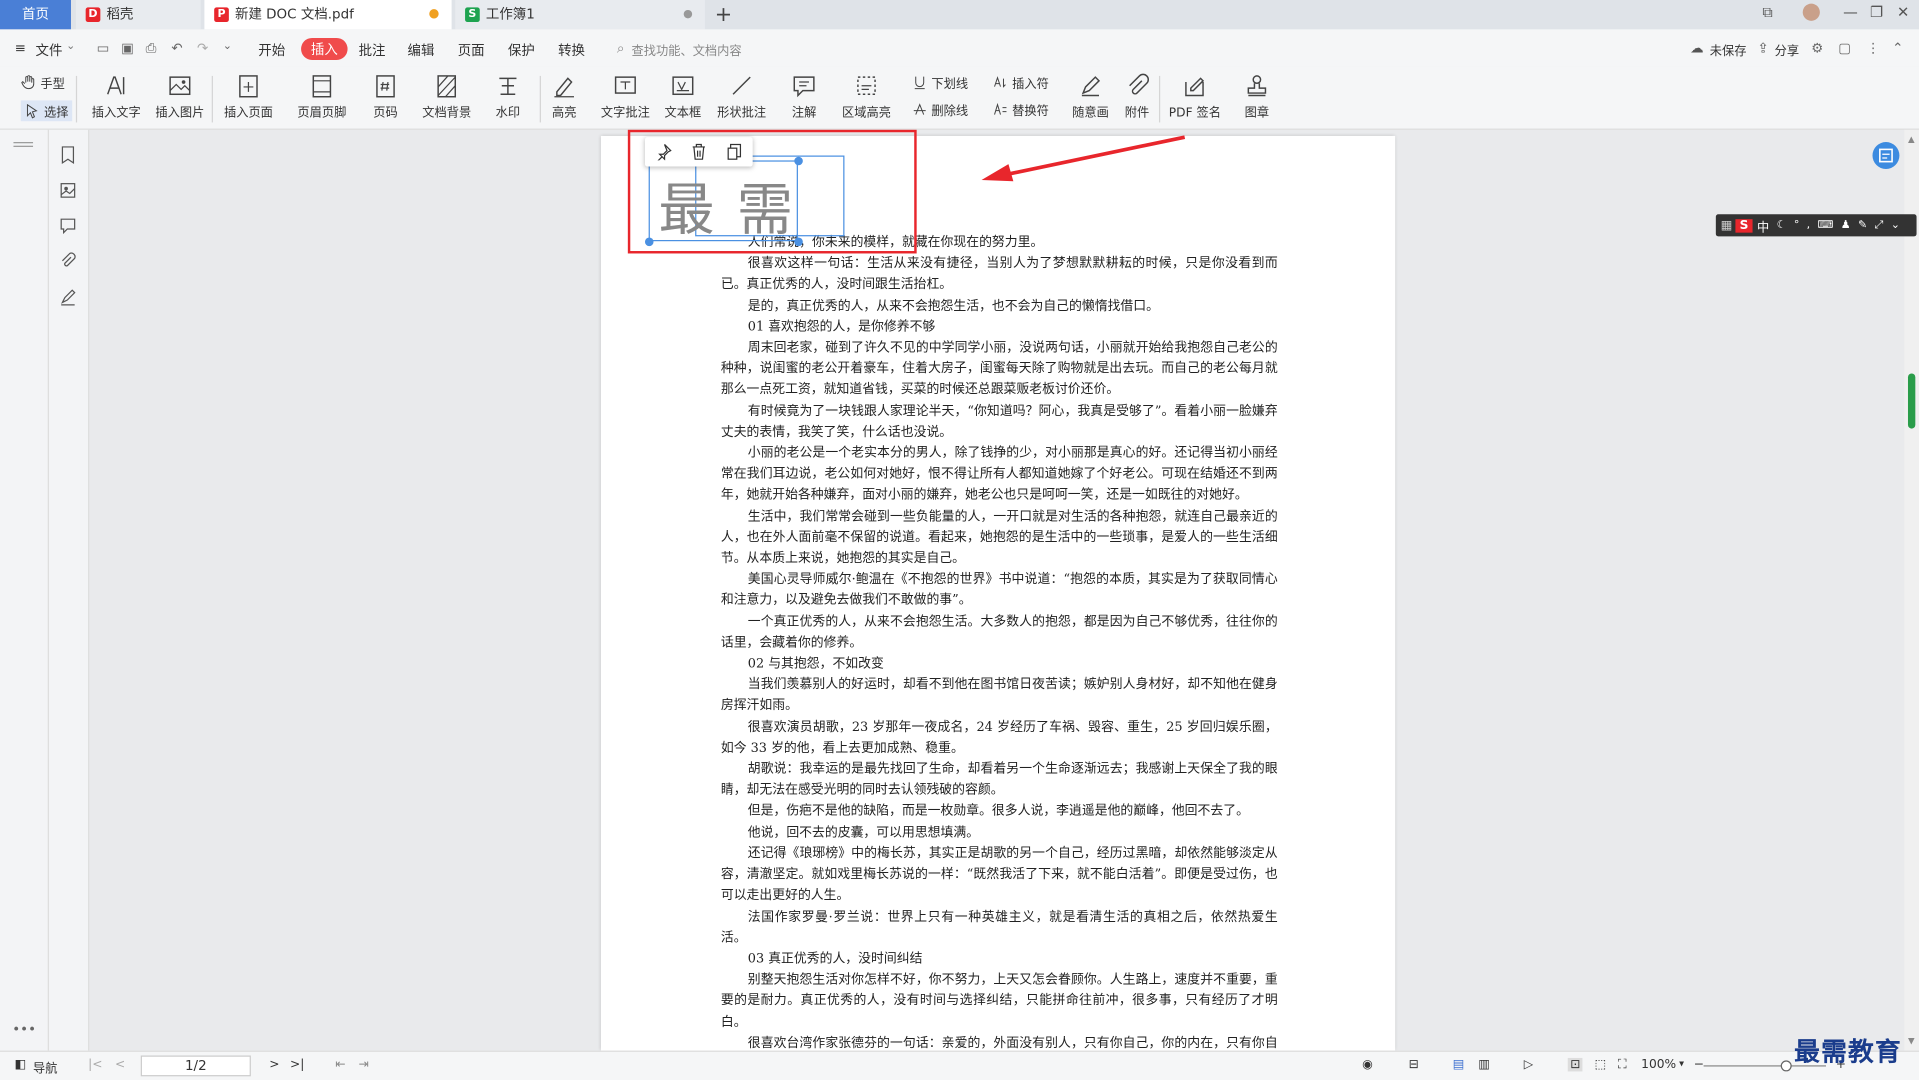  What do you see at coordinates (1367, 1064) in the screenshot?
I see `eye-protect-icon: ◉` at bounding box center [1367, 1064].